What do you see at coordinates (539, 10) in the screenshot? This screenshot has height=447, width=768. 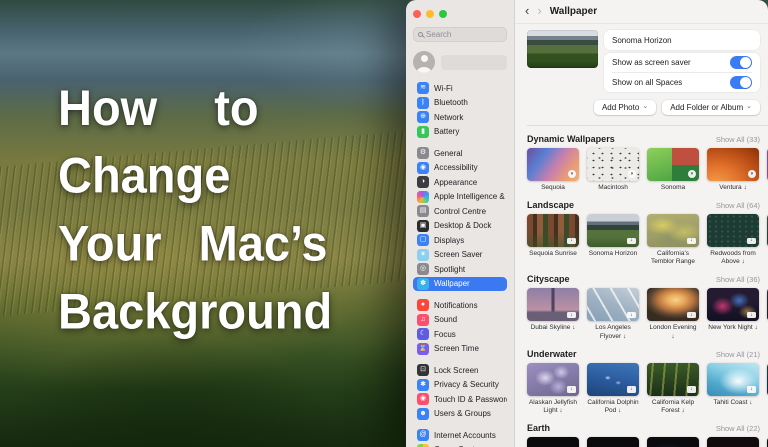 I see `forward-button: ›` at bounding box center [539, 10].